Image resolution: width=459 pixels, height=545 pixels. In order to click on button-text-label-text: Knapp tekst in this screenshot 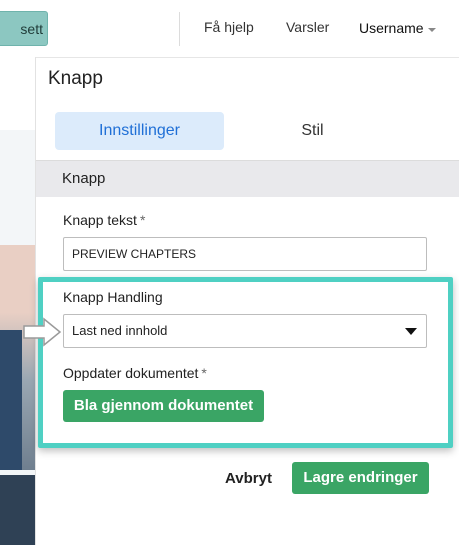, I will do `click(100, 220)`.